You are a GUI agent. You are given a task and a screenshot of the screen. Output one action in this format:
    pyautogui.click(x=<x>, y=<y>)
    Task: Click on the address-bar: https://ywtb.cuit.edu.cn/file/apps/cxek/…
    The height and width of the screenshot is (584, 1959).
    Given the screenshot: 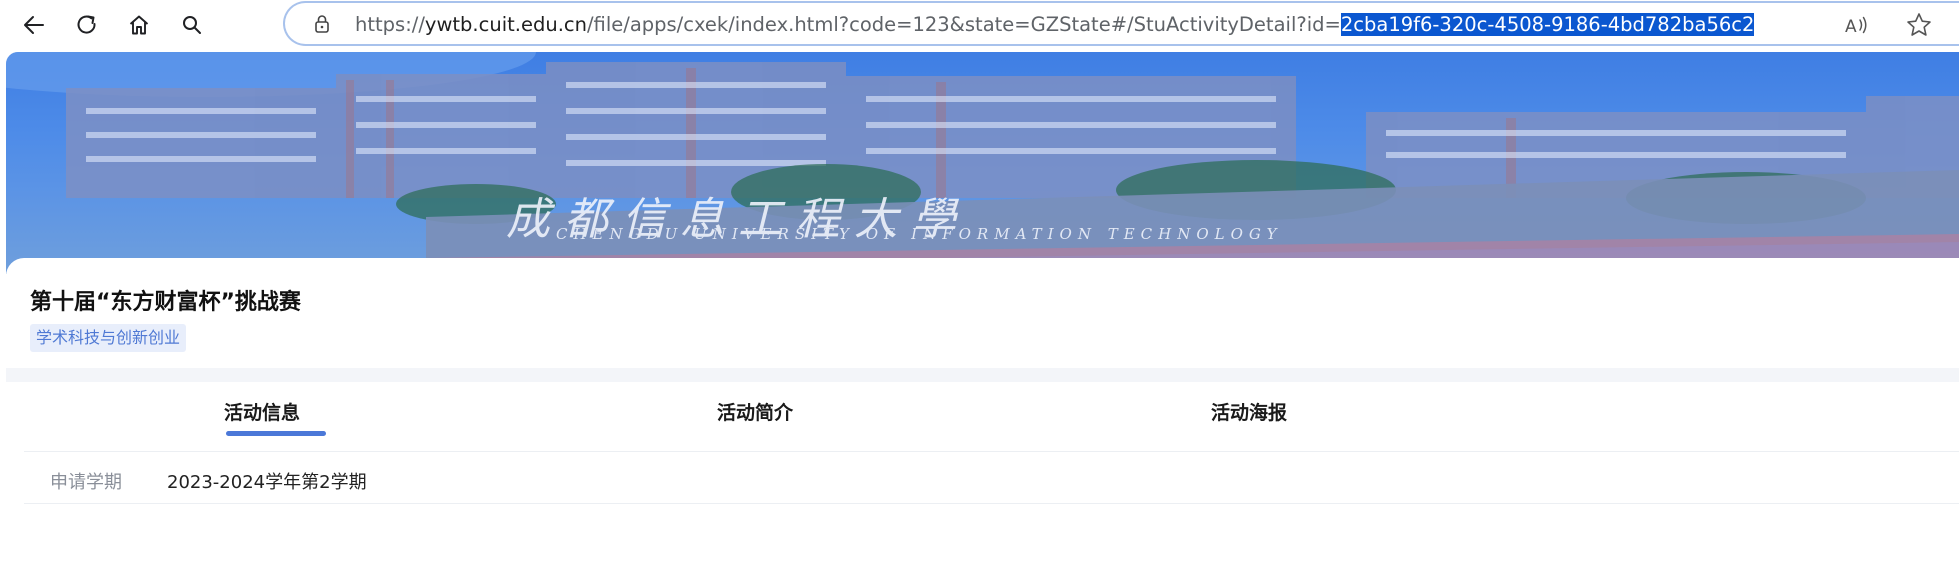 What is the action you would take?
    pyautogui.click(x=1121, y=23)
    